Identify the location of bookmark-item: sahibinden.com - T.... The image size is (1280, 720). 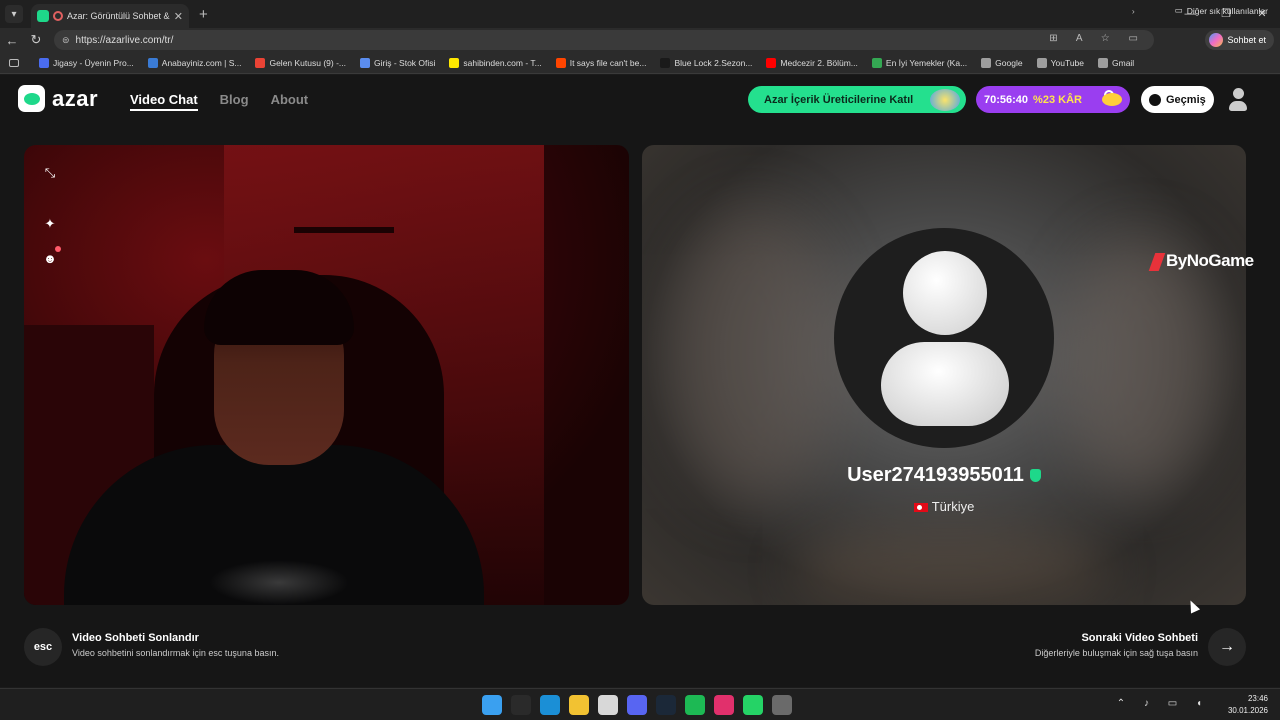
(495, 62).